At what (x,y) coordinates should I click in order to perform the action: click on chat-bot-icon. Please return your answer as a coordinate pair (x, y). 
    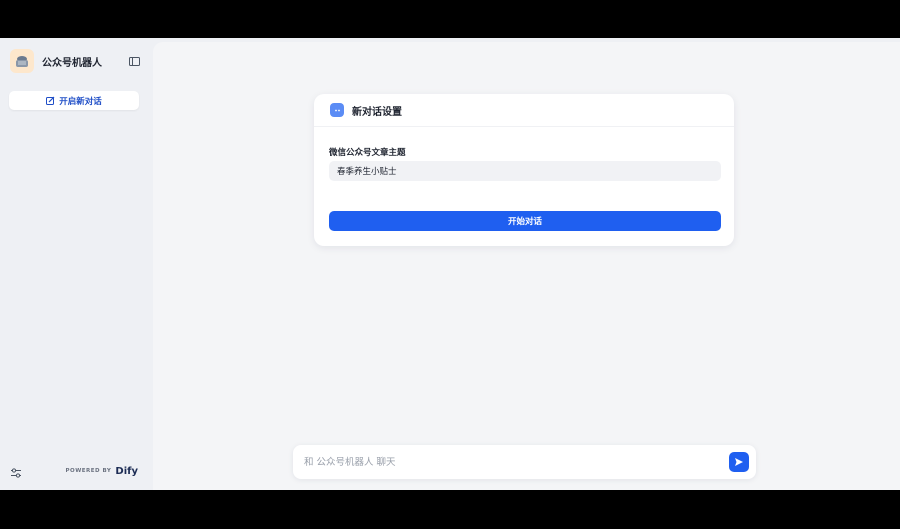
    Looking at the image, I should click on (337, 110).